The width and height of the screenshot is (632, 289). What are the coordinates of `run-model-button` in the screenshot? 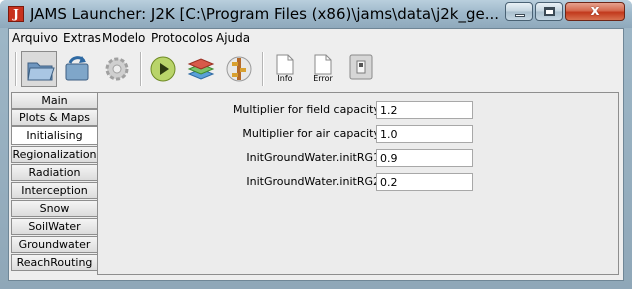 It's located at (163, 69).